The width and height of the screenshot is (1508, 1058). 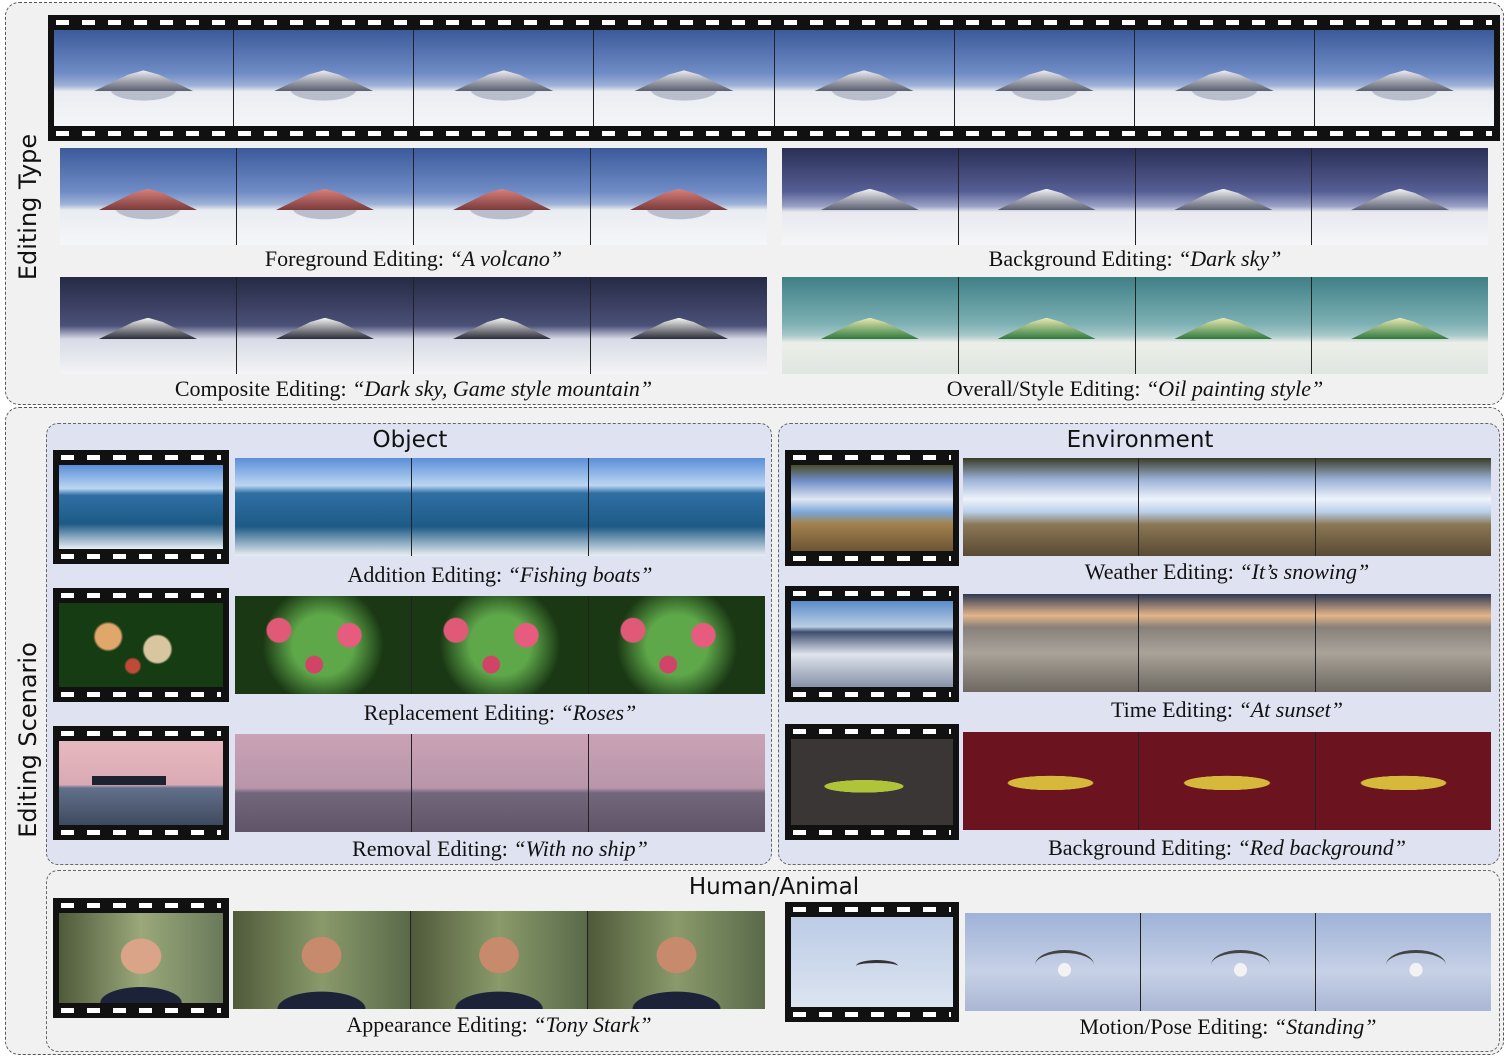 I want to click on human-animal-title: Human/Animal, so click(x=774, y=887).